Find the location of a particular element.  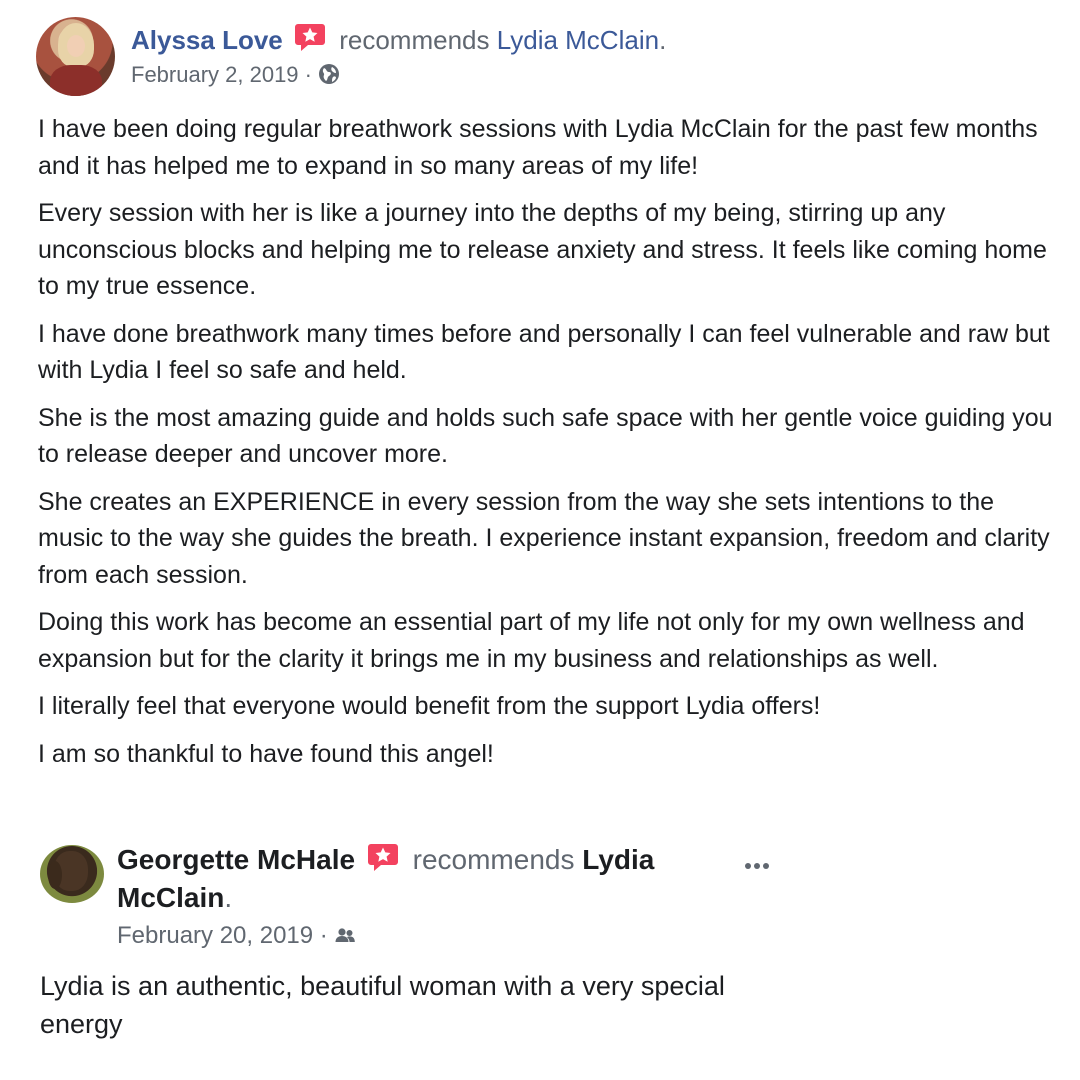

review-date-link: February 2, 2019 is located at coordinates (215, 74).